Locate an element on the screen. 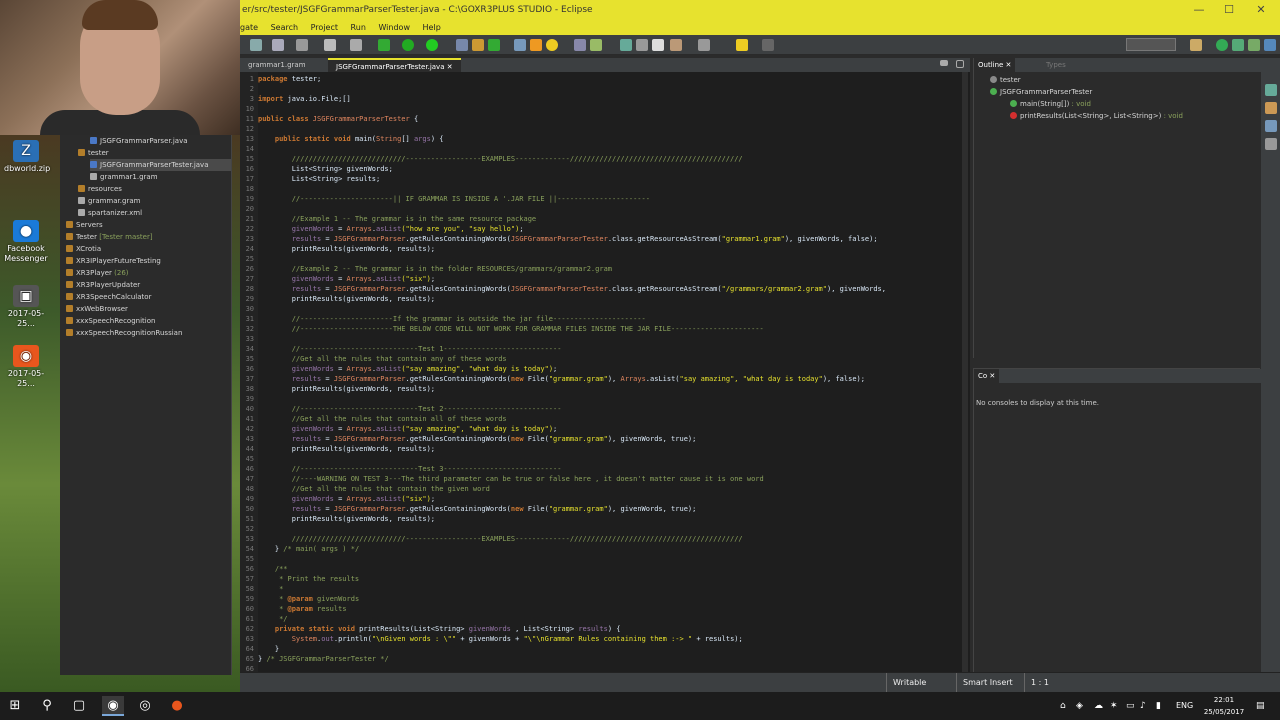  tray-language: ENG is located at coordinates (1184, 706).